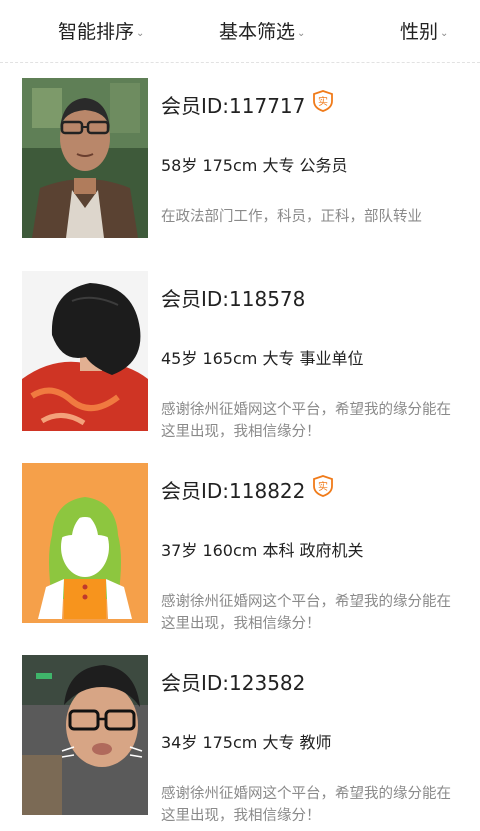  I want to click on member-title-row: 会员ID:118822 实, so click(247, 489).